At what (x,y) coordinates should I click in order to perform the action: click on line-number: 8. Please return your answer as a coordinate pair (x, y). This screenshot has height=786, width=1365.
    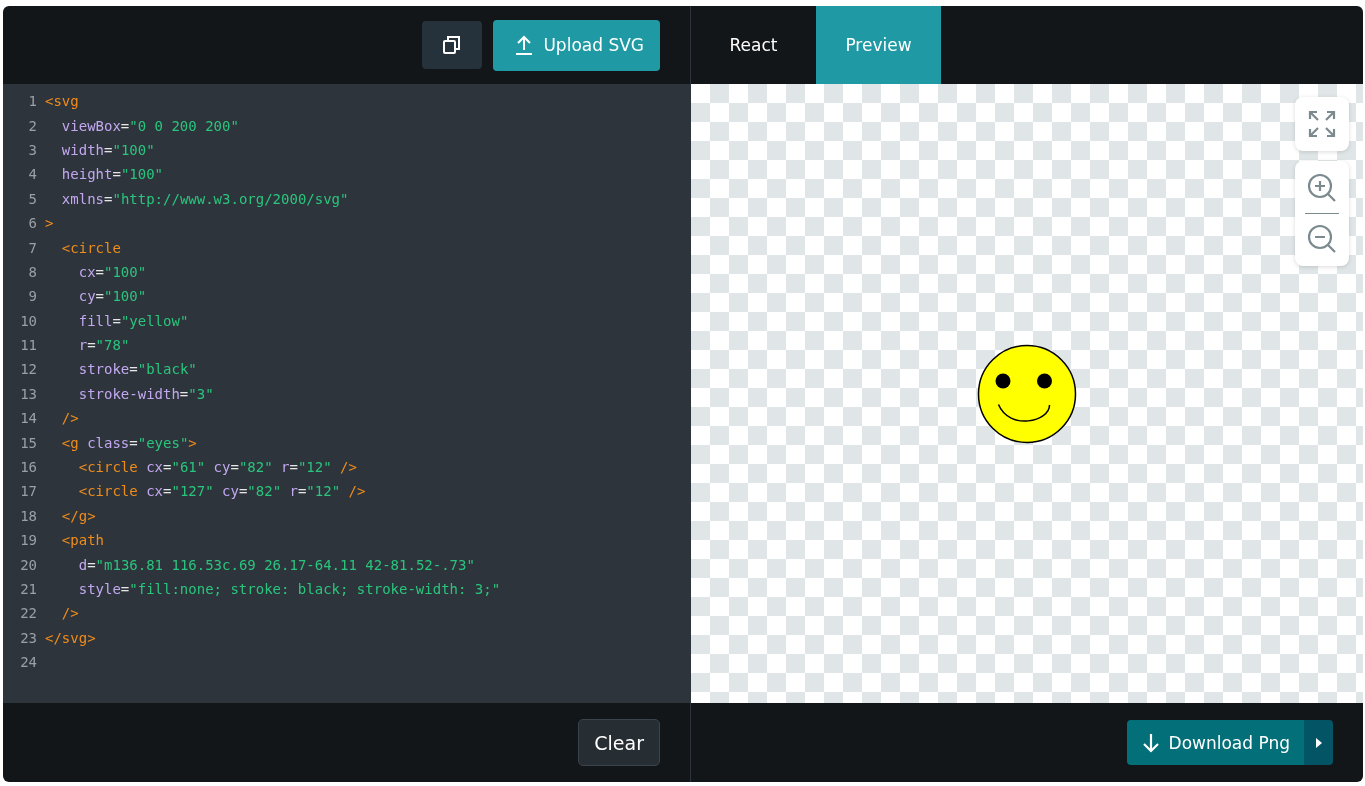
    Looking at the image, I should click on (32, 271).